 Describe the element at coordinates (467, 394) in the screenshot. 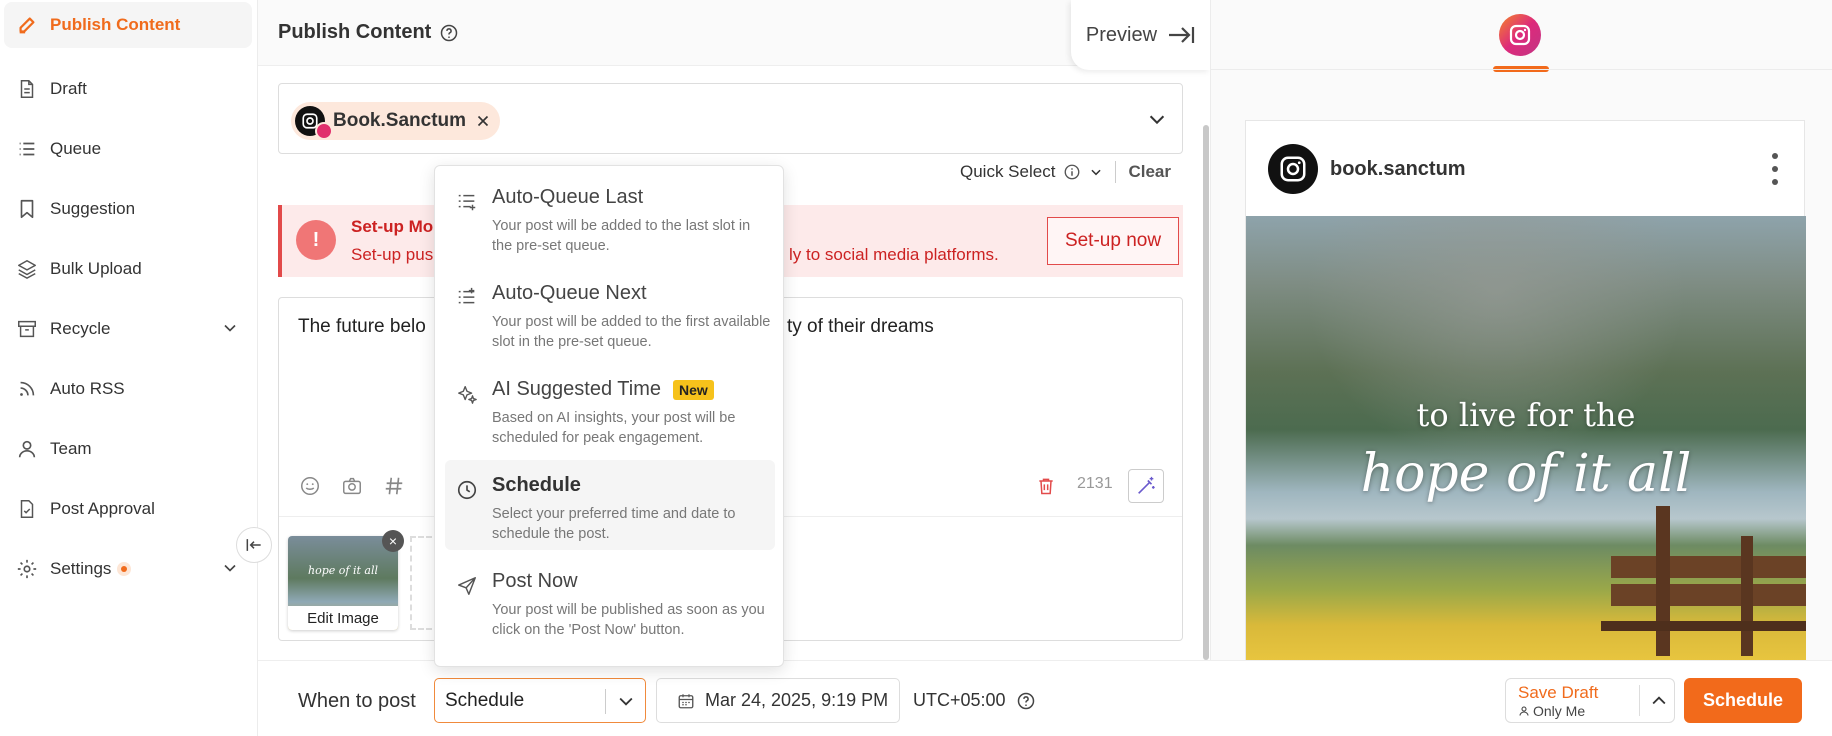

I see `sparkle-icon` at that location.